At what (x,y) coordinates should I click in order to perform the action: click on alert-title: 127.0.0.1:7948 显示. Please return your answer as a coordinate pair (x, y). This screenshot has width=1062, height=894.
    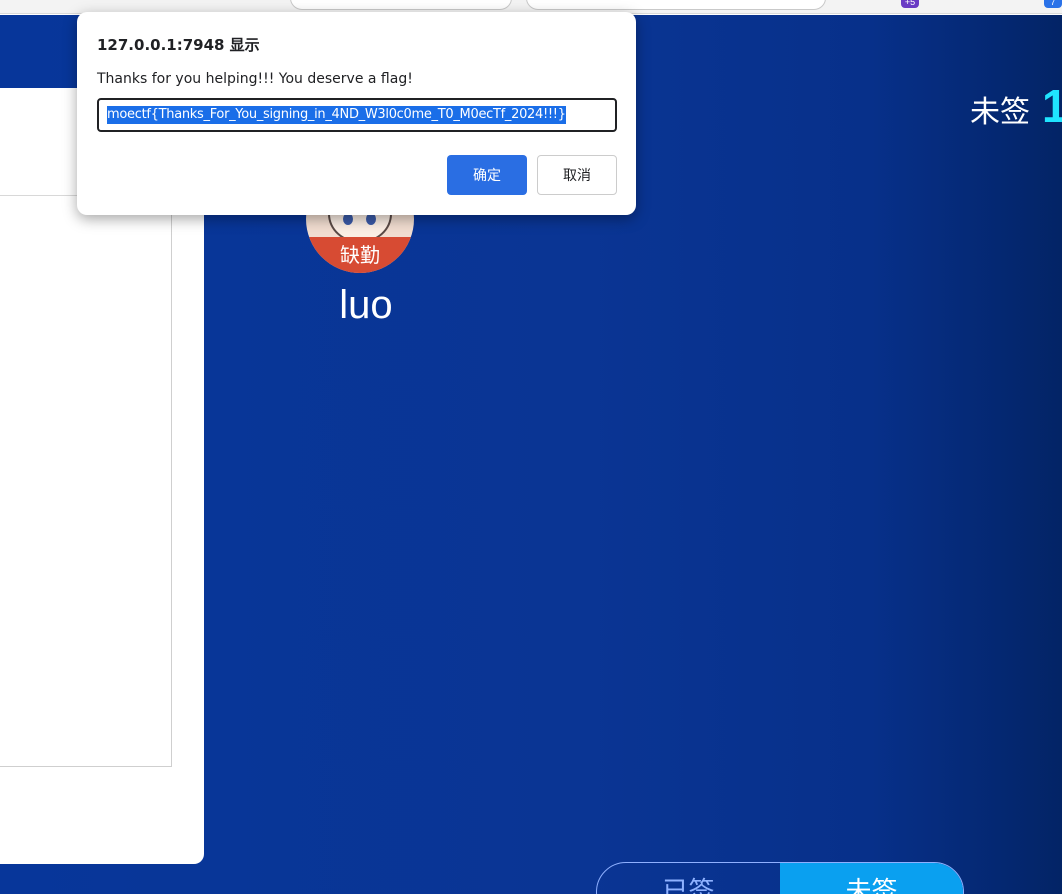
    Looking at the image, I should click on (178, 45).